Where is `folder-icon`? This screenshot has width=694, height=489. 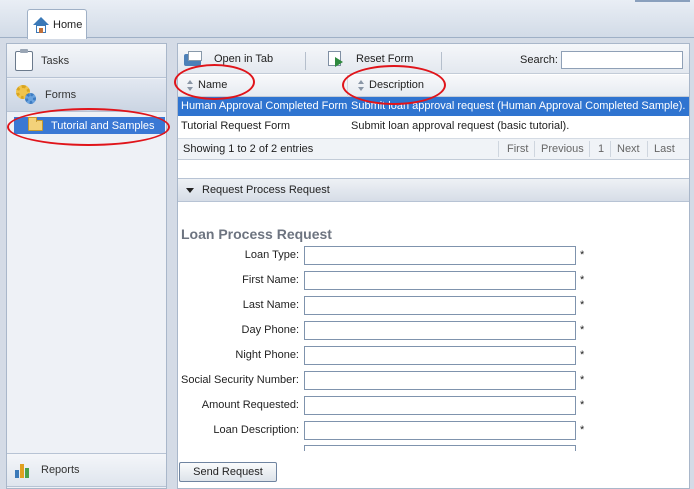 folder-icon is located at coordinates (35, 124).